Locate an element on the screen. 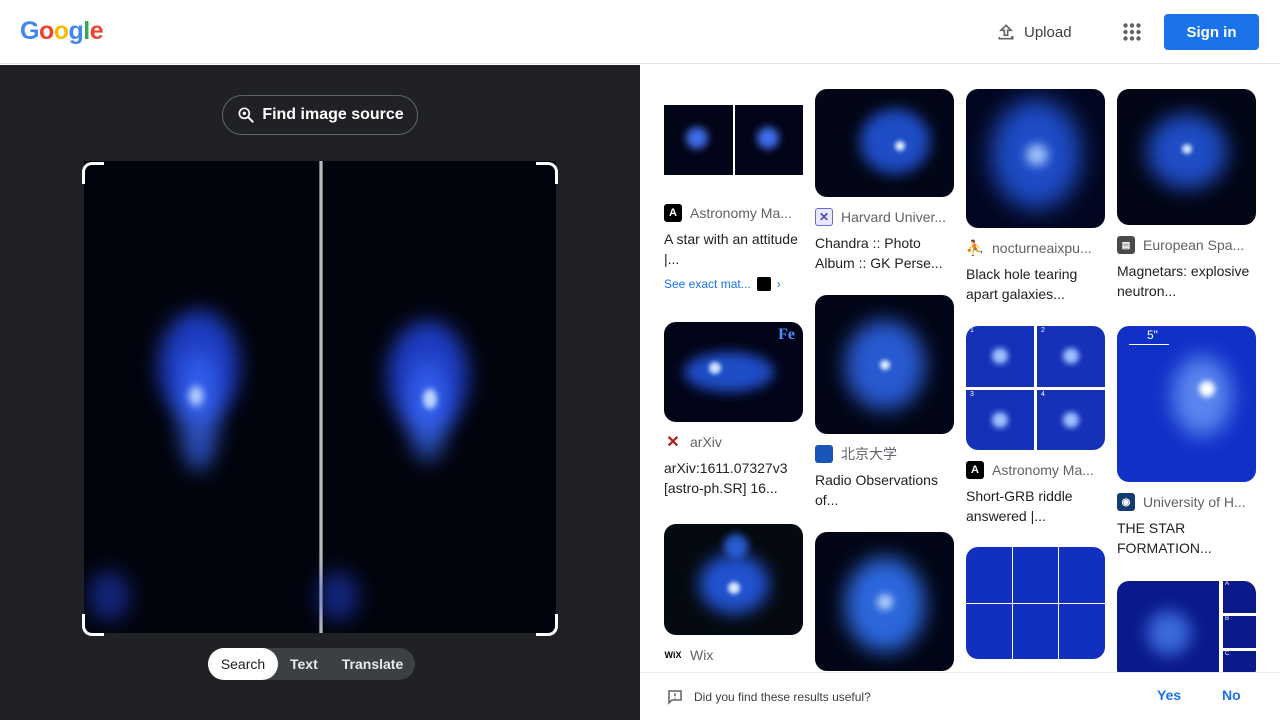 This screenshot has height=720, width=1280. result-source: WiX Wix is located at coordinates (689, 655).